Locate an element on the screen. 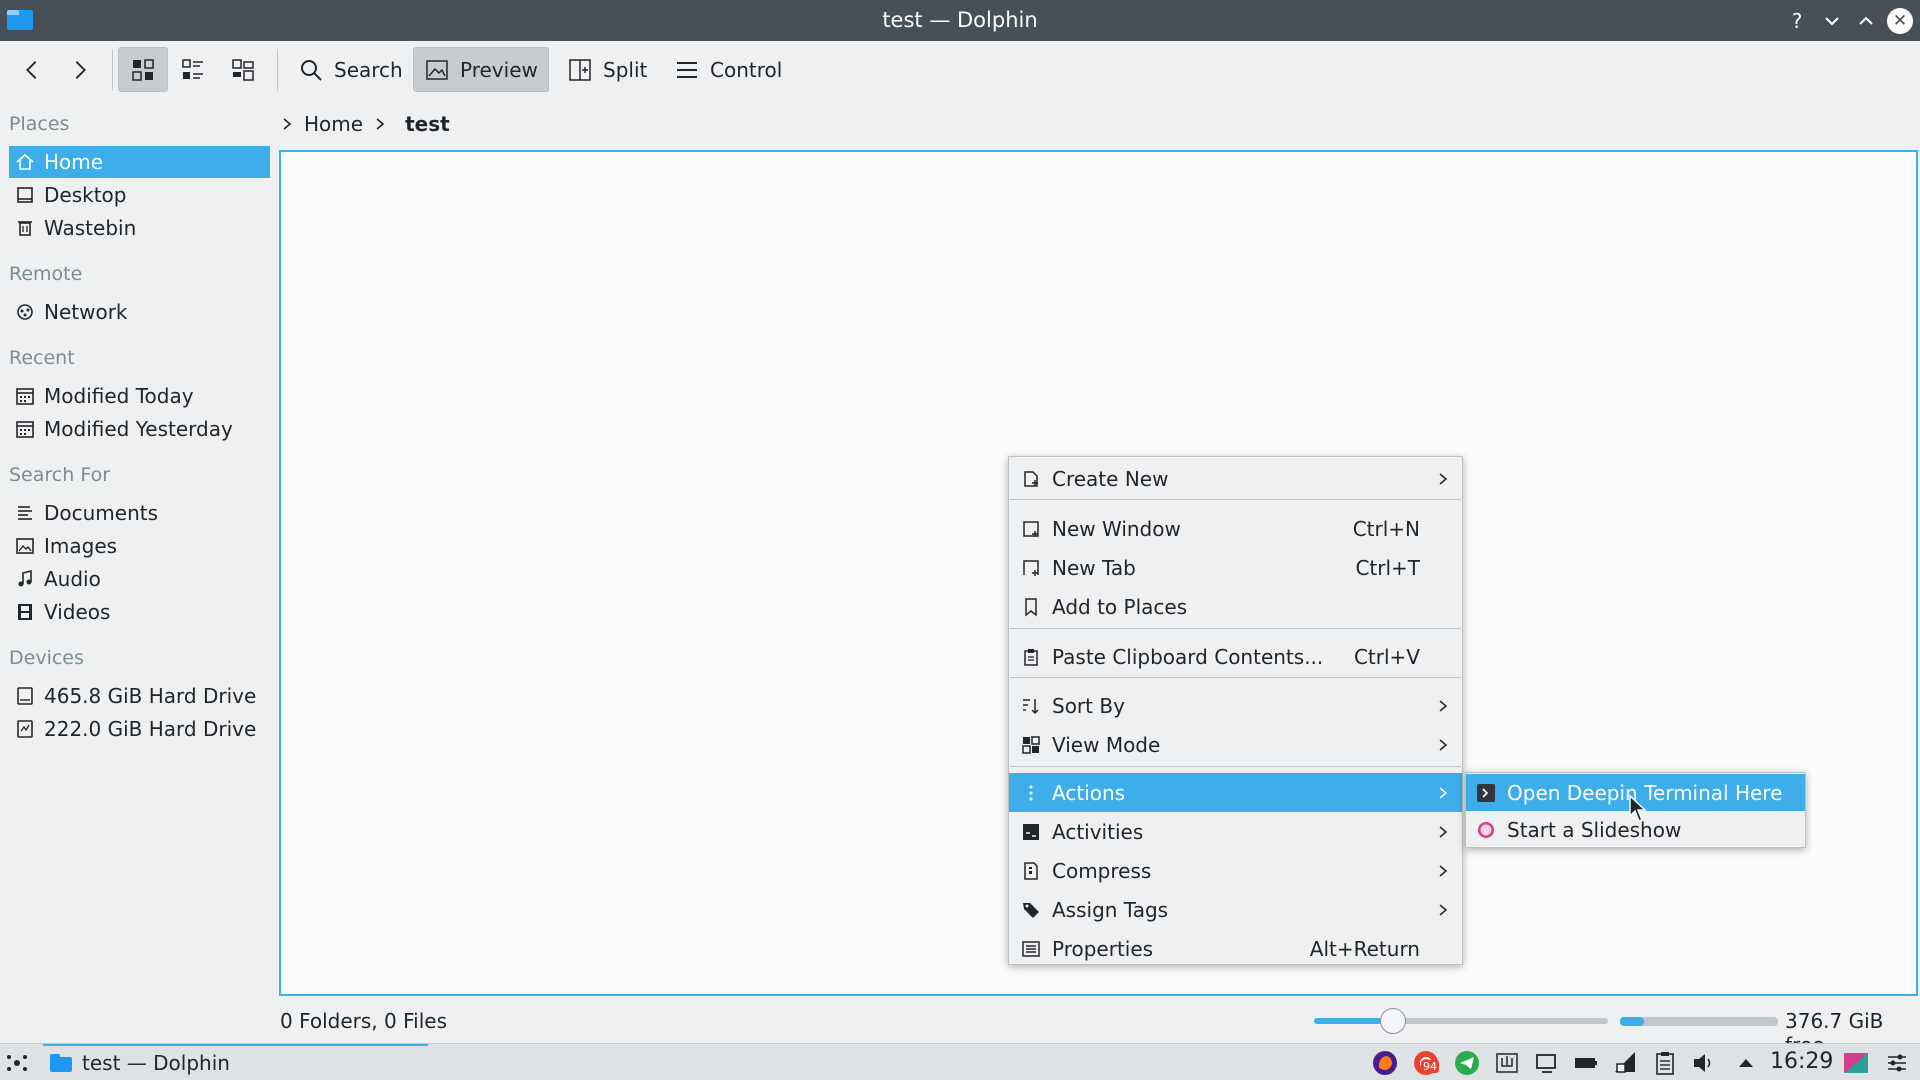 This screenshot has height=1080, width=1920. menu-item-paste: Paste Clipboard Contents... Ctrl+V is located at coordinates (1235, 656).